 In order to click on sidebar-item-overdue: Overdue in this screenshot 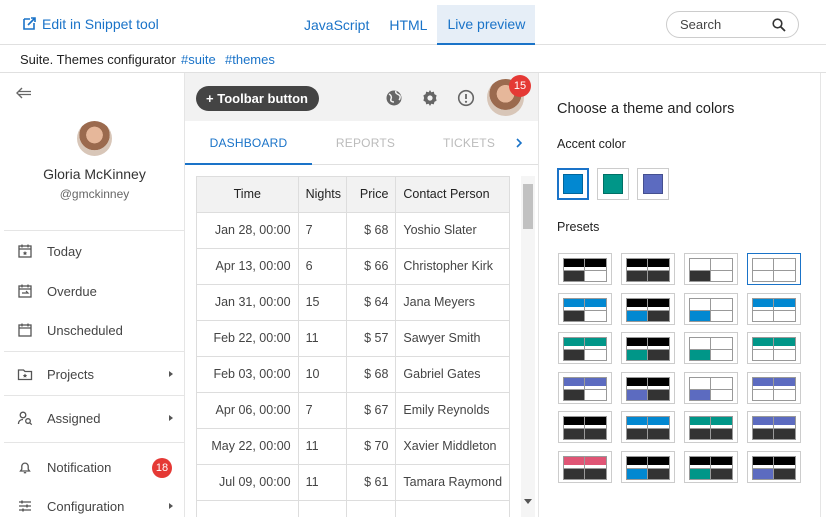, I will do `click(94, 291)`.